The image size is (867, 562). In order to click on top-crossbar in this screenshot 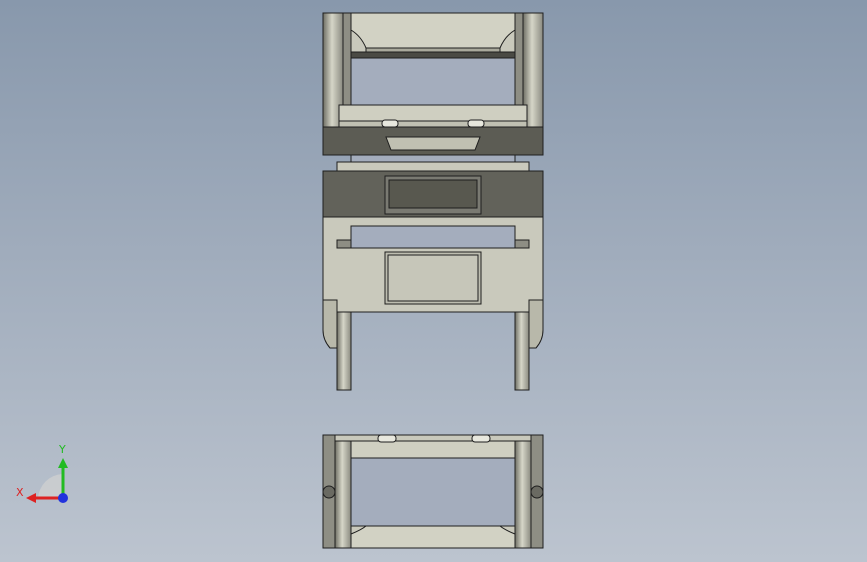, I will do `click(433, 30)`.